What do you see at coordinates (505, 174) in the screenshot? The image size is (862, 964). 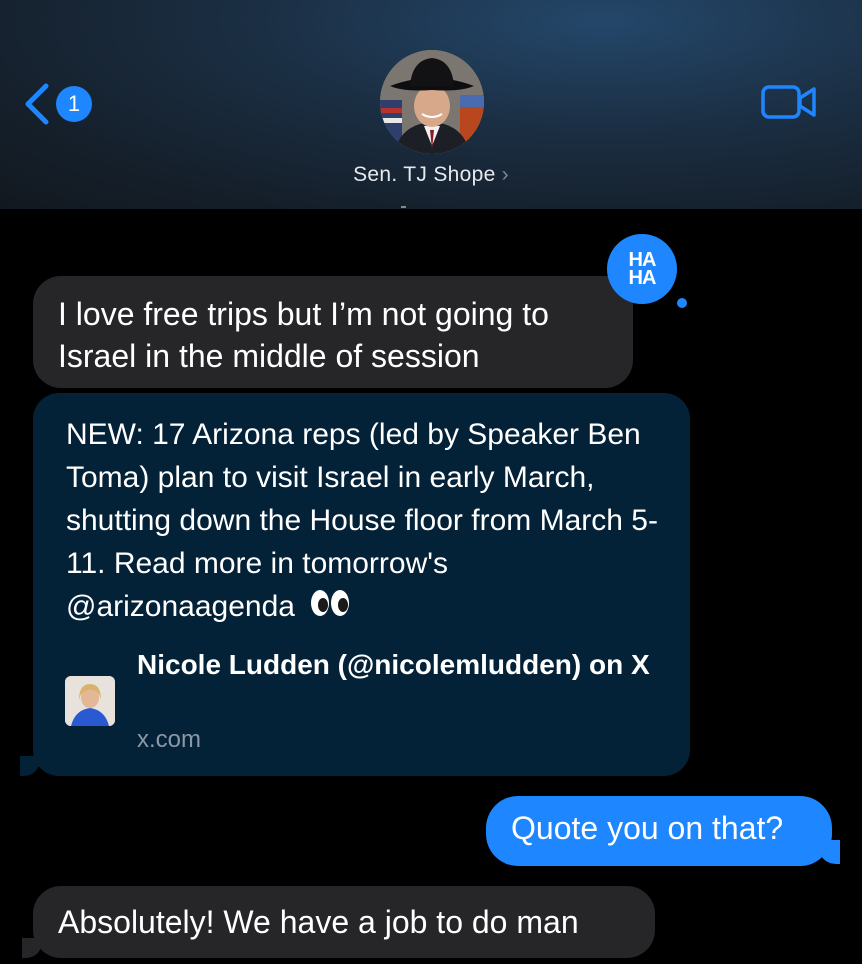 I see `chevron-right-icon: ›` at bounding box center [505, 174].